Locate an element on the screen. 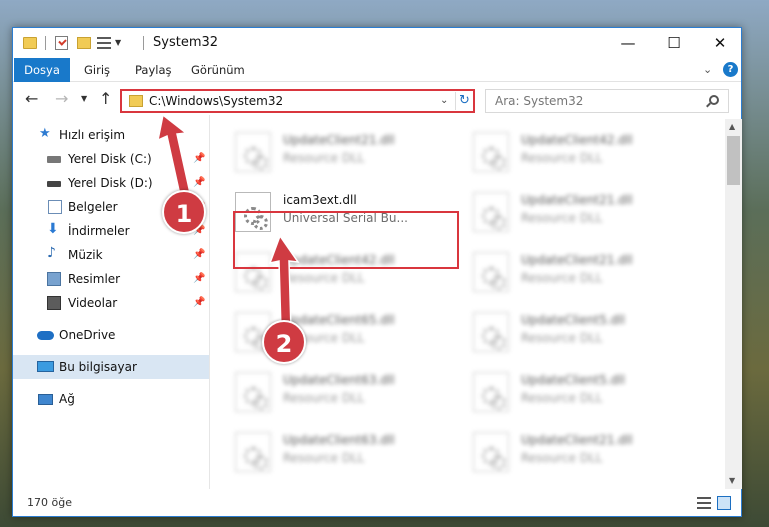 This screenshot has width=769, height=527. sidebar-item-label: Yerel Disk (C:) is located at coordinates (110, 159).